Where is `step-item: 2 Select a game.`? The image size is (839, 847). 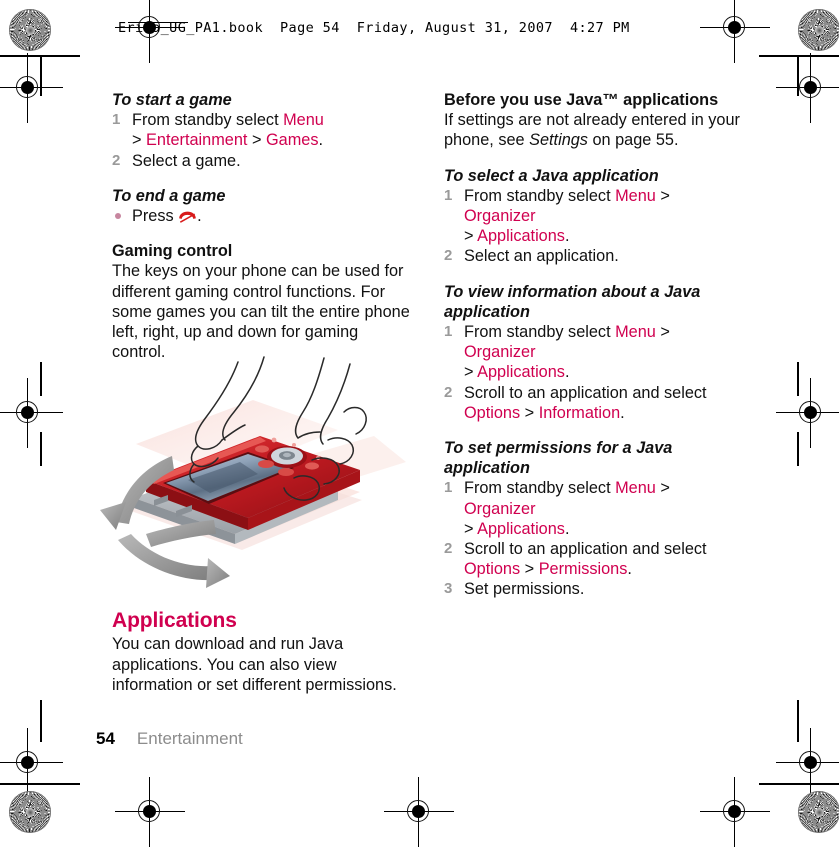 step-item: 2 Select a game. is located at coordinates (262, 161).